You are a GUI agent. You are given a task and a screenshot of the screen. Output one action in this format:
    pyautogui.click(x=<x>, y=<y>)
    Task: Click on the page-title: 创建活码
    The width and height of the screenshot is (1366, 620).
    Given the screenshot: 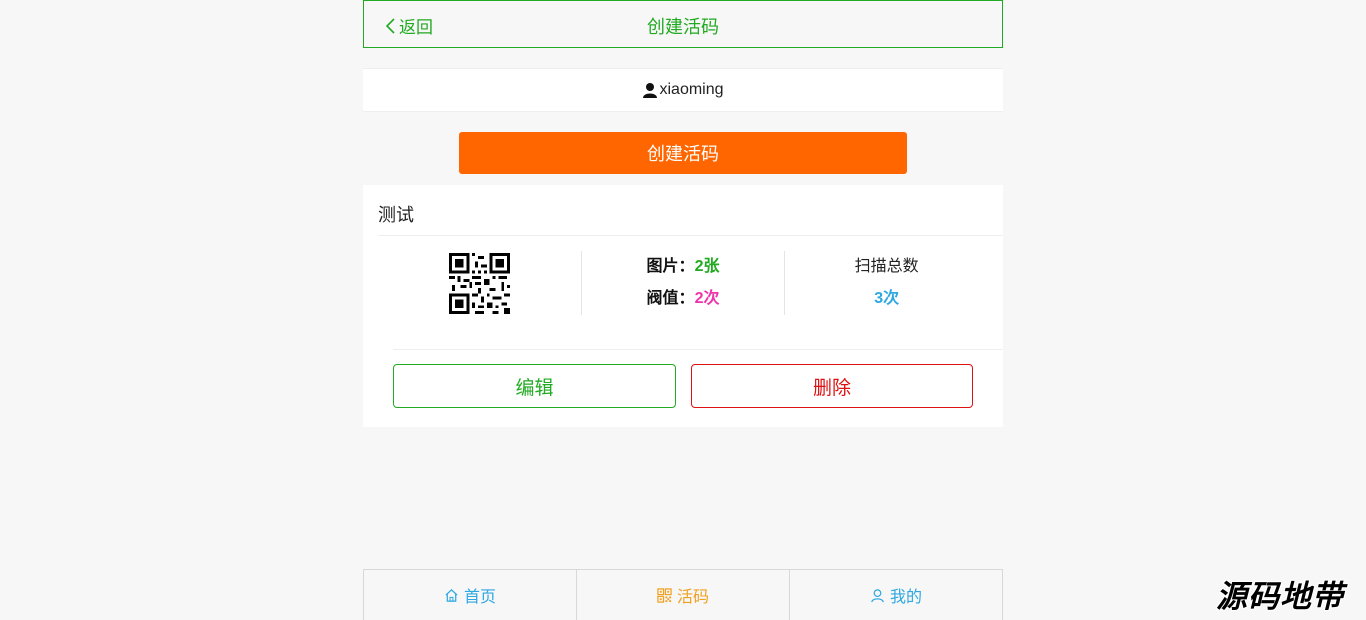 What is the action you would take?
    pyautogui.click(x=683, y=27)
    